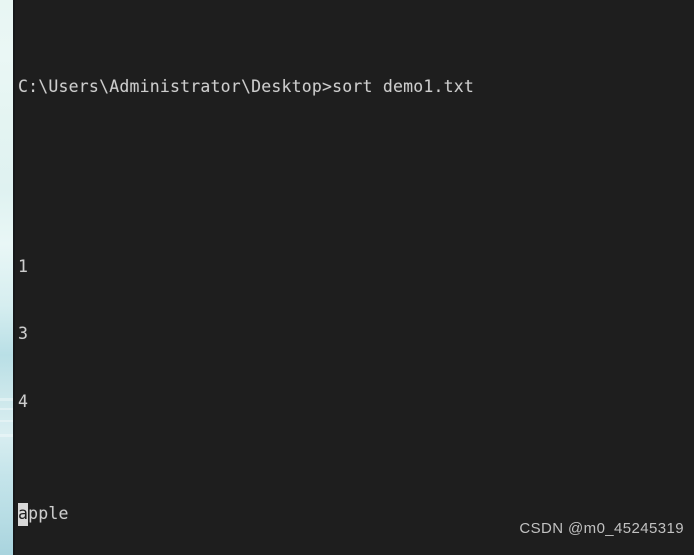 This screenshot has width=694, height=555. Describe the element at coordinates (23, 401) in the screenshot. I see `output-line-3: 4` at that location.